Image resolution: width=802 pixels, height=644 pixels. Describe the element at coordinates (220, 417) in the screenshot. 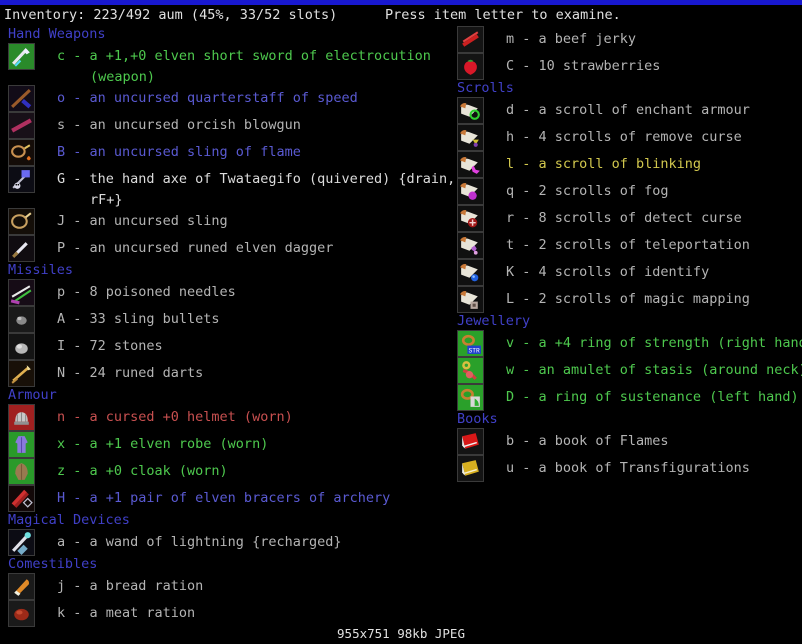

I see `inventory-item-n: n - a cursed +0 helmet (worn)` at that location.